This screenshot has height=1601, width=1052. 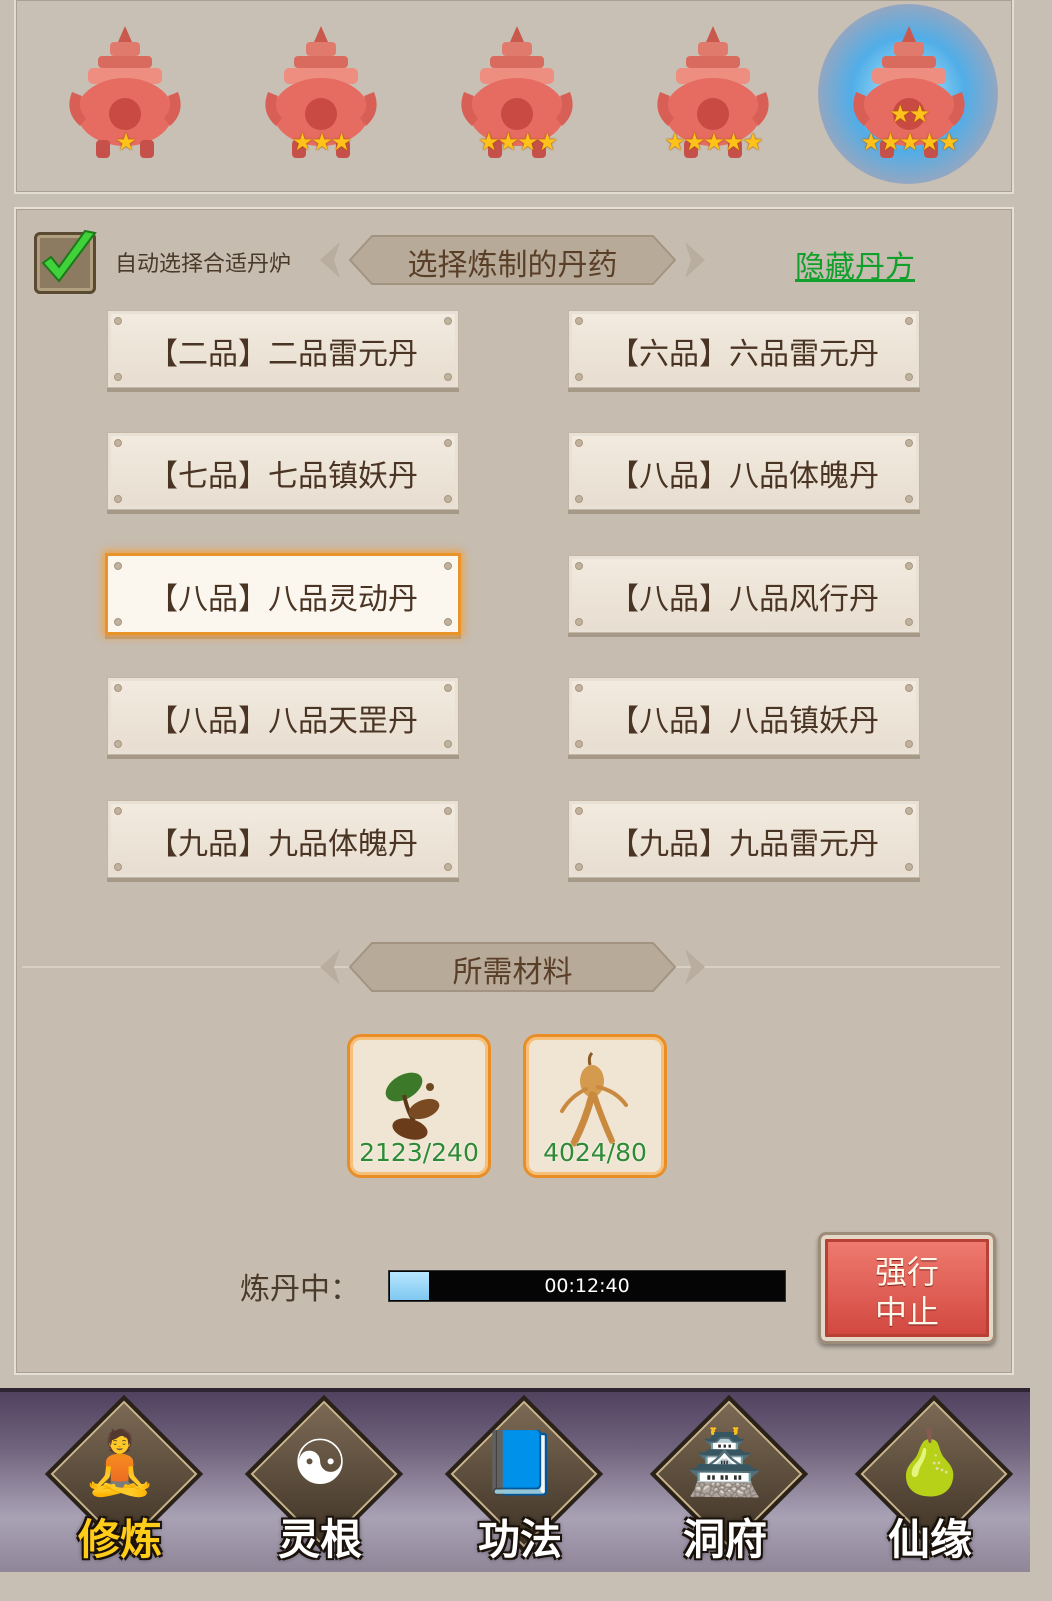 I want to click on pill-option-7: 【八品】八品天罡丹, so click(x=283, y=716).